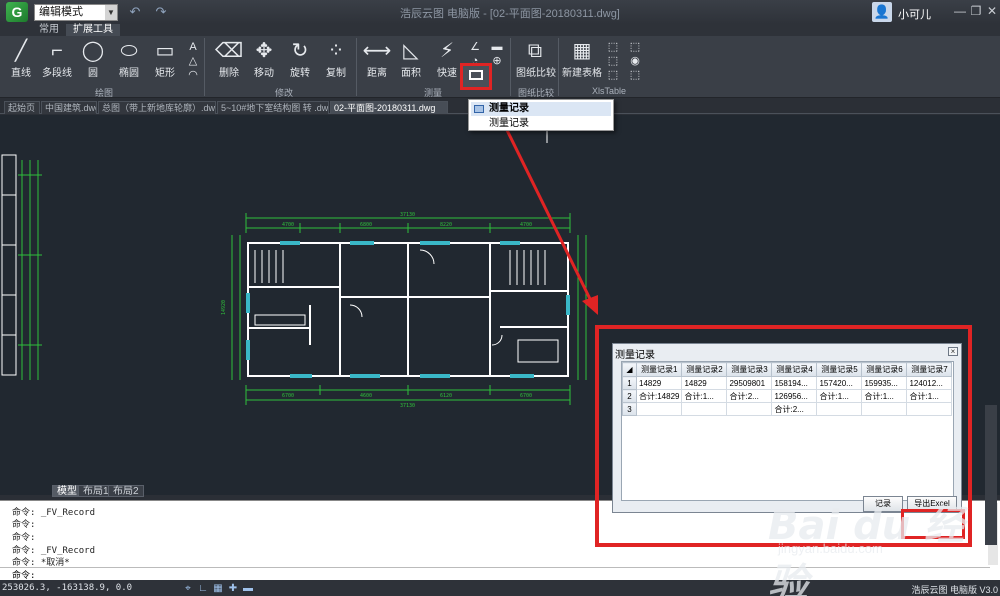 This screenshot has height=596, width=1000. What do you see at coordinates (446, 225) in the screenshot?
I see `svg-text: 8220` at bounding box center [446, 225].